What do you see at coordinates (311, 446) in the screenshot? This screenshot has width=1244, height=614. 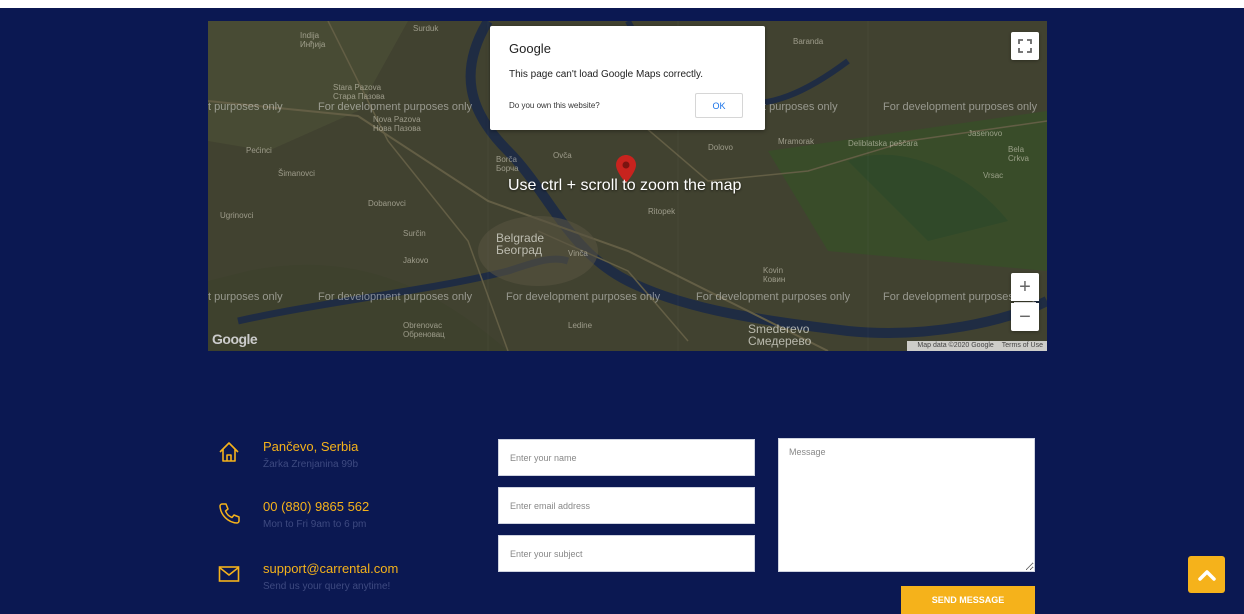 I see `address-title: Pančevo, Serbia` at bounding box center [311, 446].